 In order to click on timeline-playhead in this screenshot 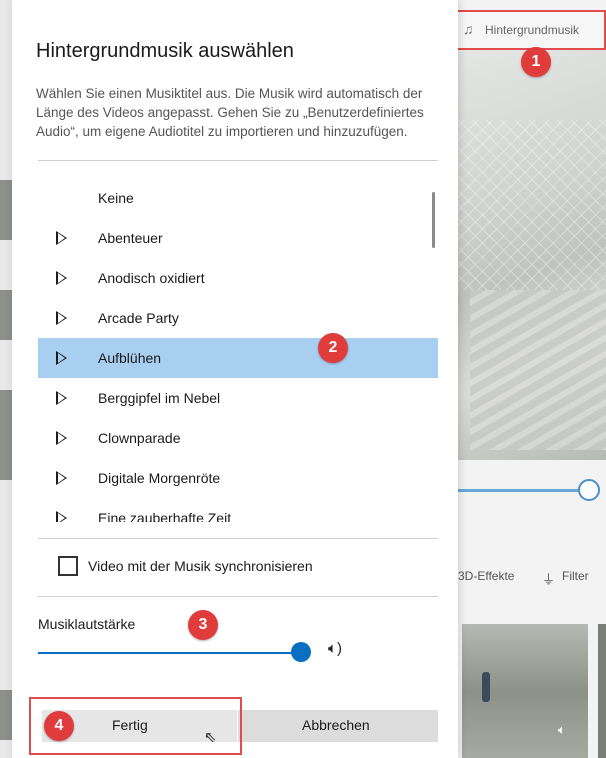, I will do `click(589, 490)`.